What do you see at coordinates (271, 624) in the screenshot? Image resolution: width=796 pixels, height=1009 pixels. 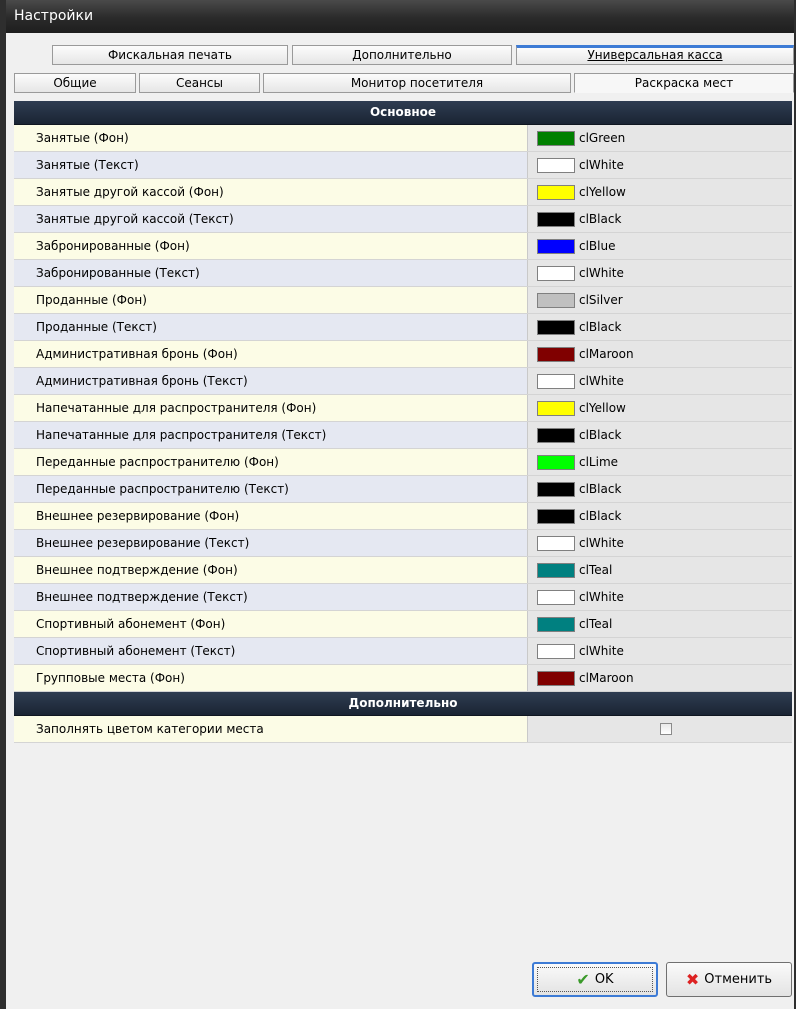 I see `property-label: Спортивный абонемент (Фон)` at bounding box center [271, 624].